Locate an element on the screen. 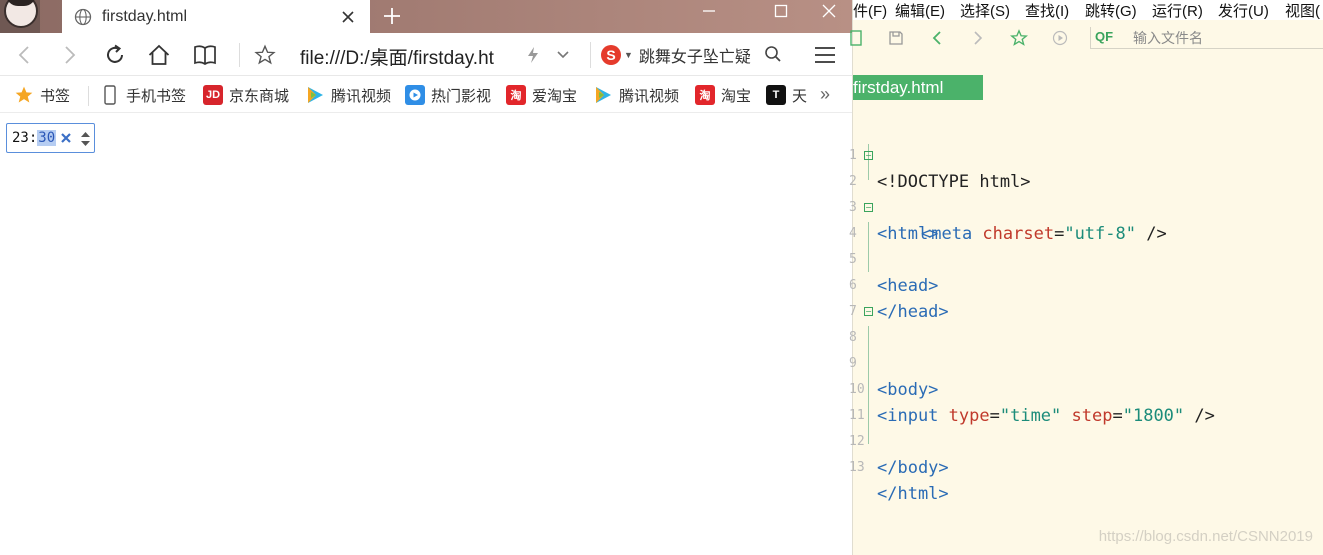 The image size is (1323, 555). menu-run: 运行(R) is located at coordinates (1177, 10).